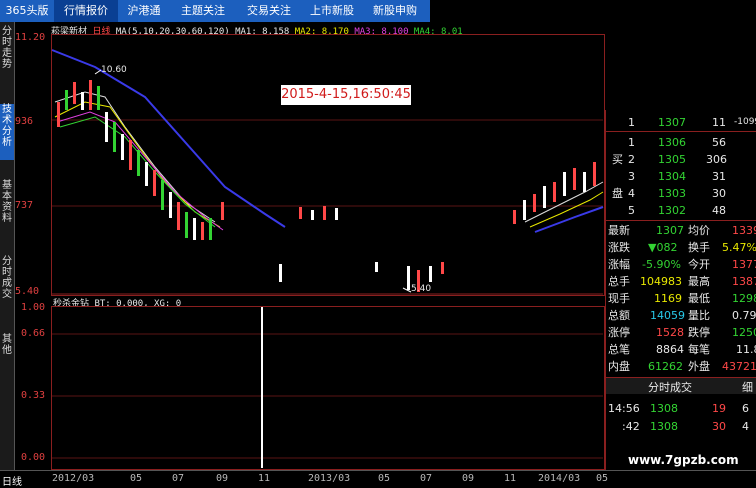 Image resolution: width=756 pixels, height=488 pixels. What do you see at coordinates (744, 230) in the screenshot?
I see `stat-value: 1339` at bounding box center [744, 230].